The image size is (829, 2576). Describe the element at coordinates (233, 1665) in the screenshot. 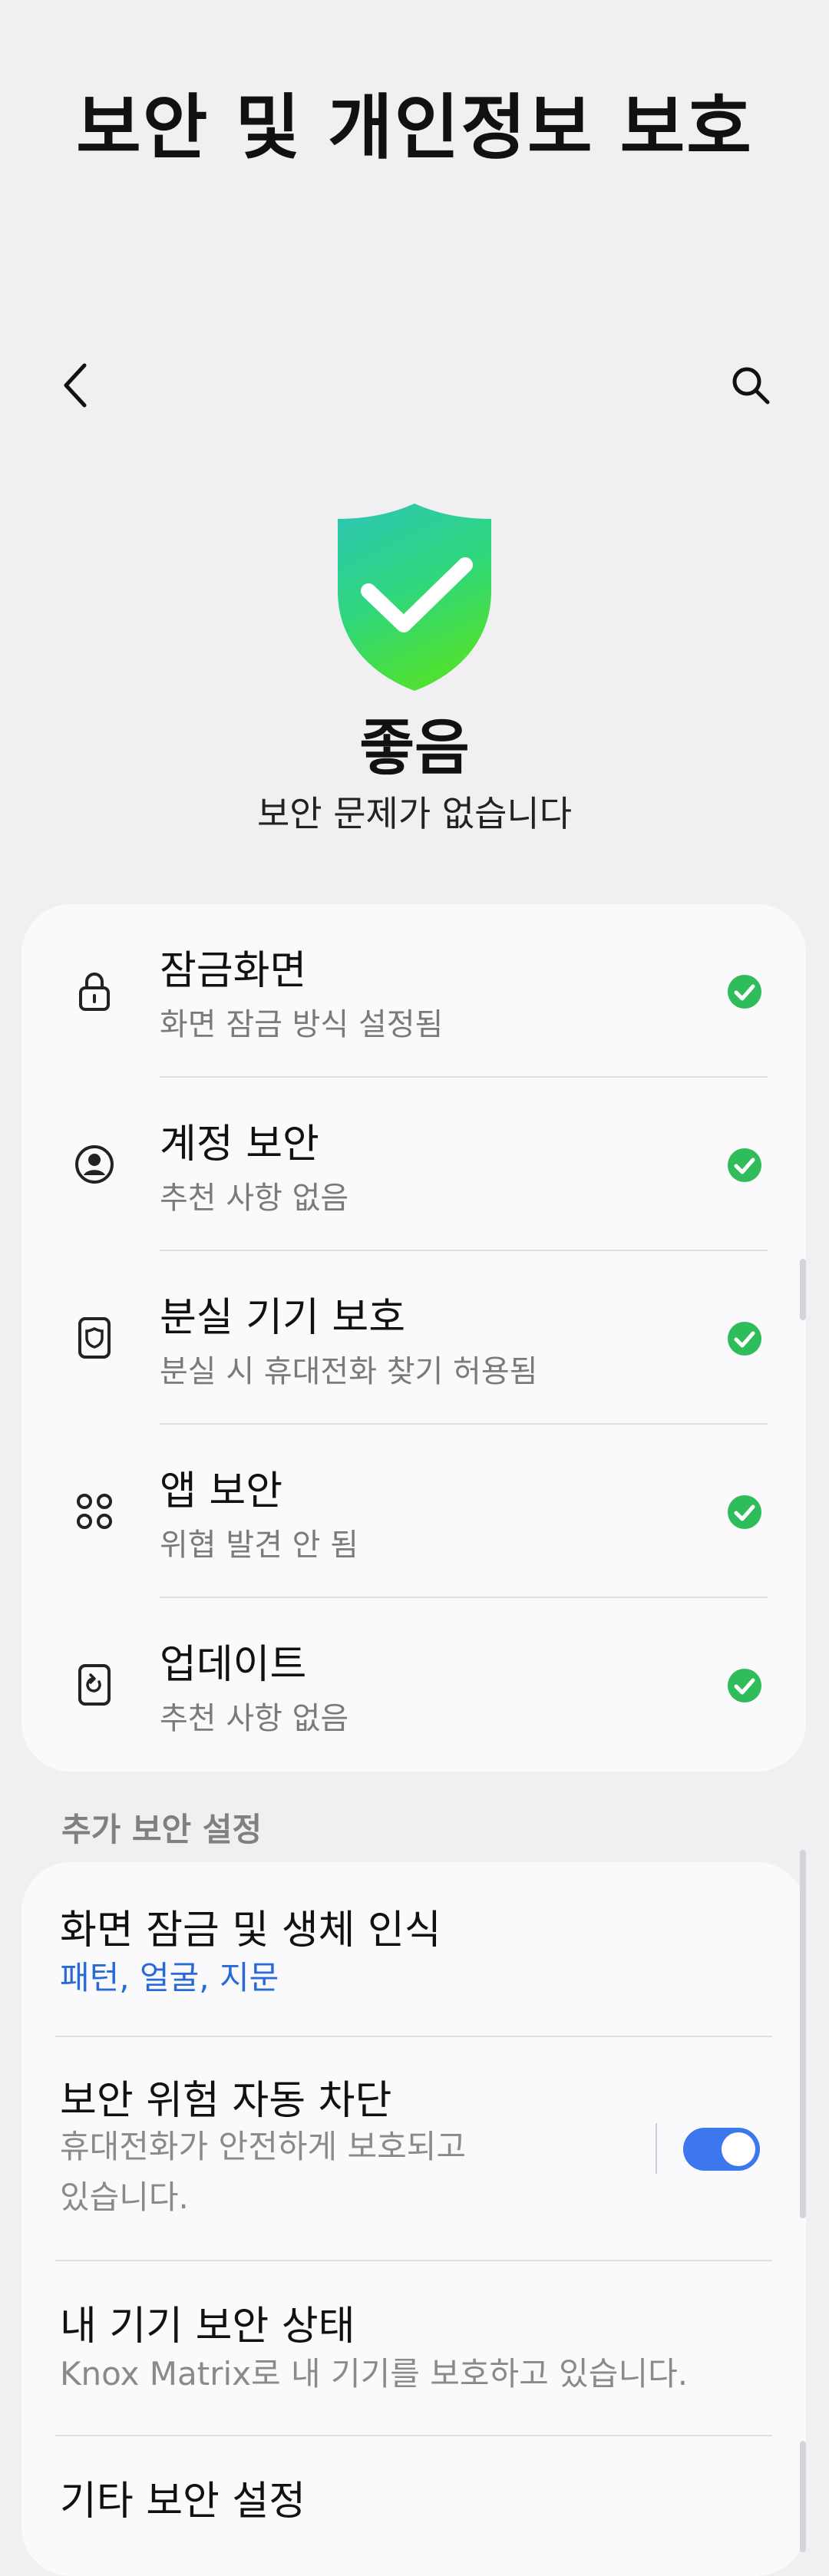

I see `row-title: 업데이트` at that location.